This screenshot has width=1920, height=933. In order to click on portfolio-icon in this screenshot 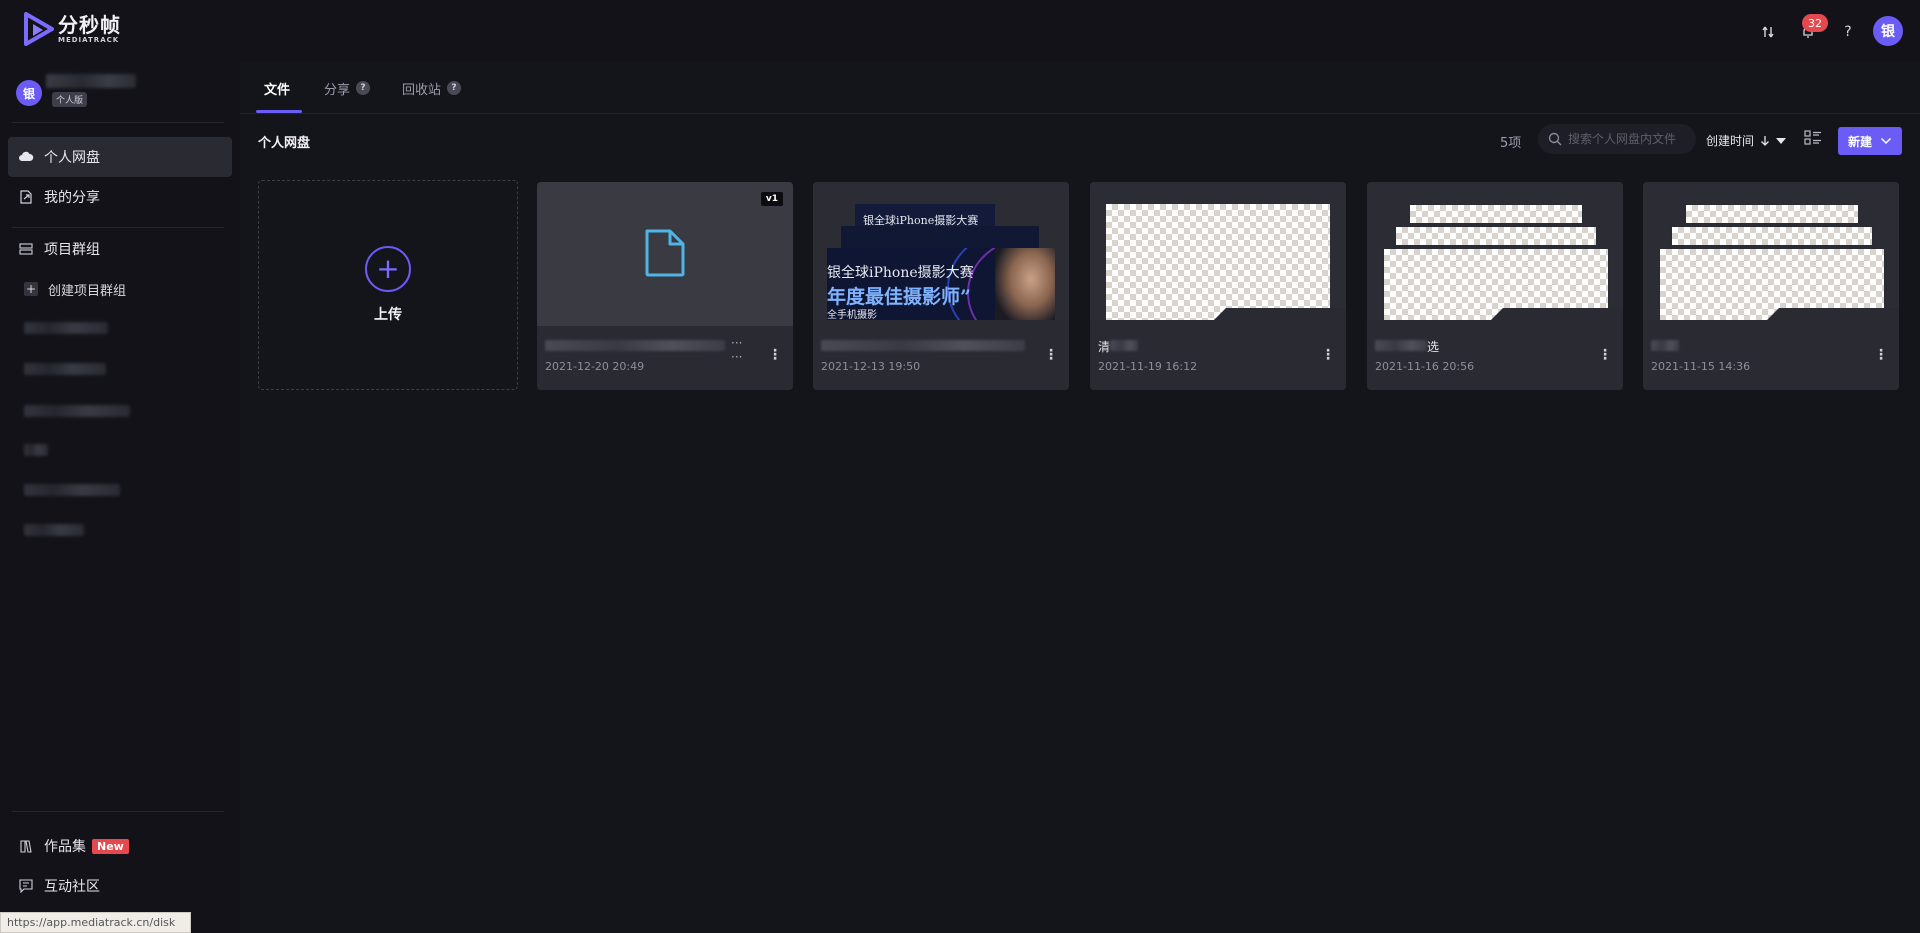, I will do `click(26, 846)`.